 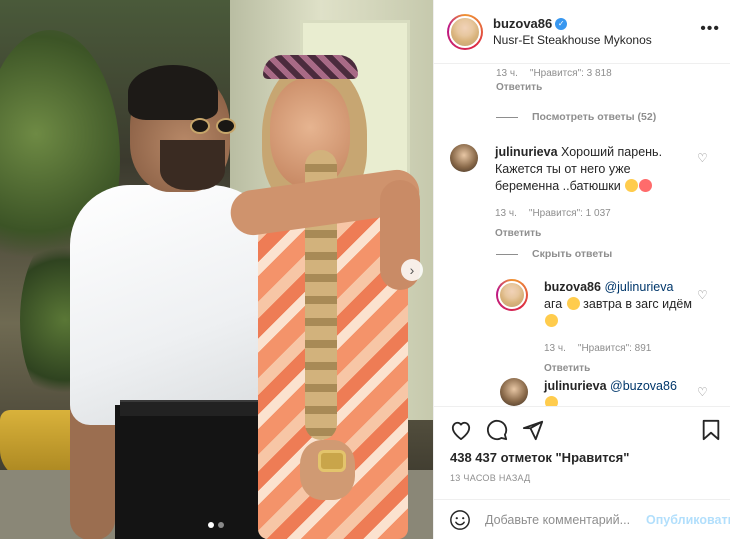 What do you see at coordinates (533, 430) in the screenshot?
I see `share-icon` at bounding box center [533, 430].